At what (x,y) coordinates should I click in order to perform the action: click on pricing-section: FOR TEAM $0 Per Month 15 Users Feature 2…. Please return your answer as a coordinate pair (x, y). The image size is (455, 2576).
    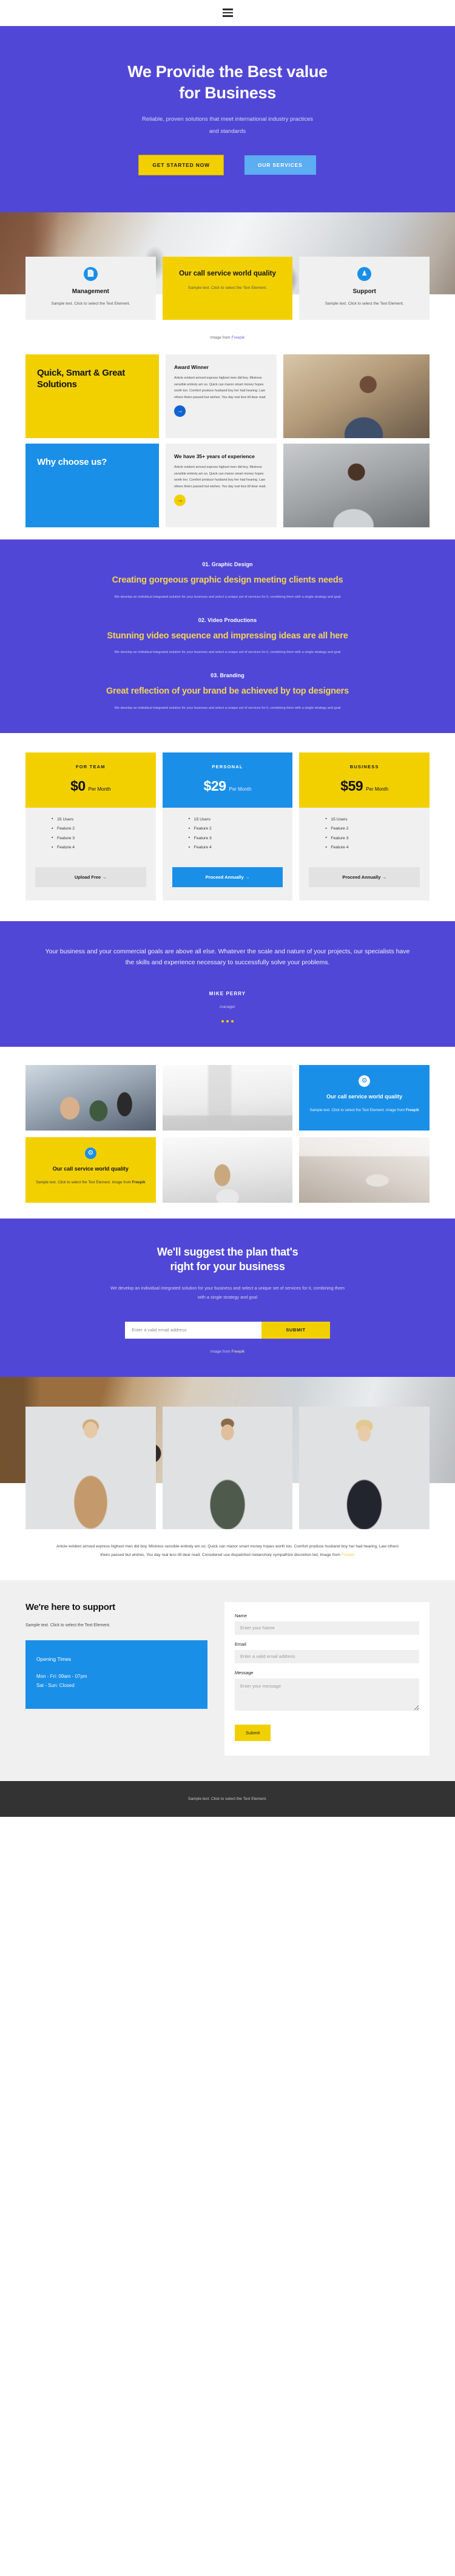
    Looking at the image, I should click on (227, 827).